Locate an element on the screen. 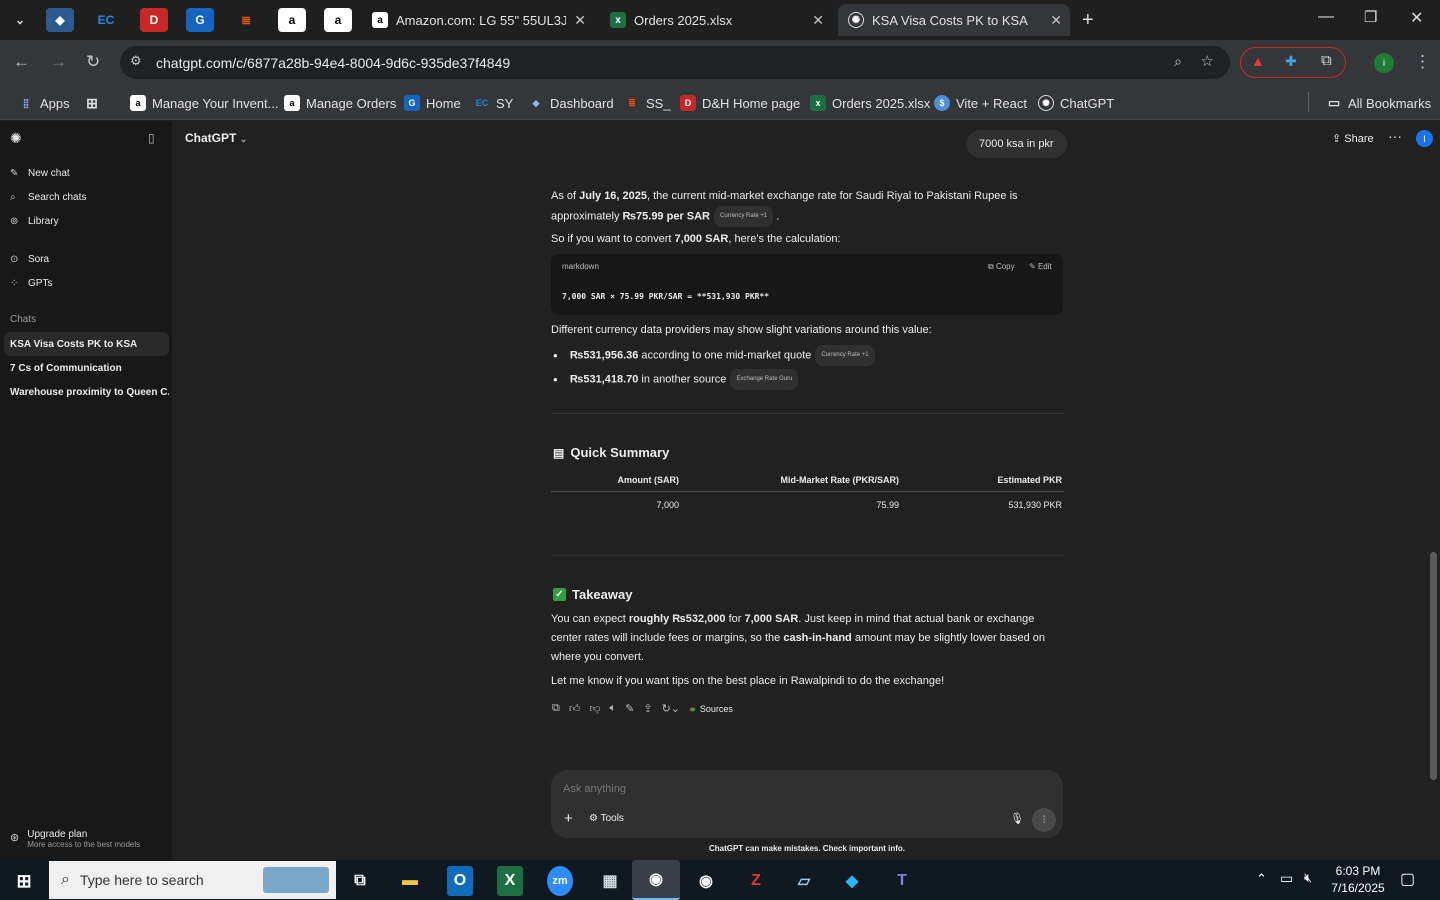  minimize-icon: — is located at coordinates (1326, 17).